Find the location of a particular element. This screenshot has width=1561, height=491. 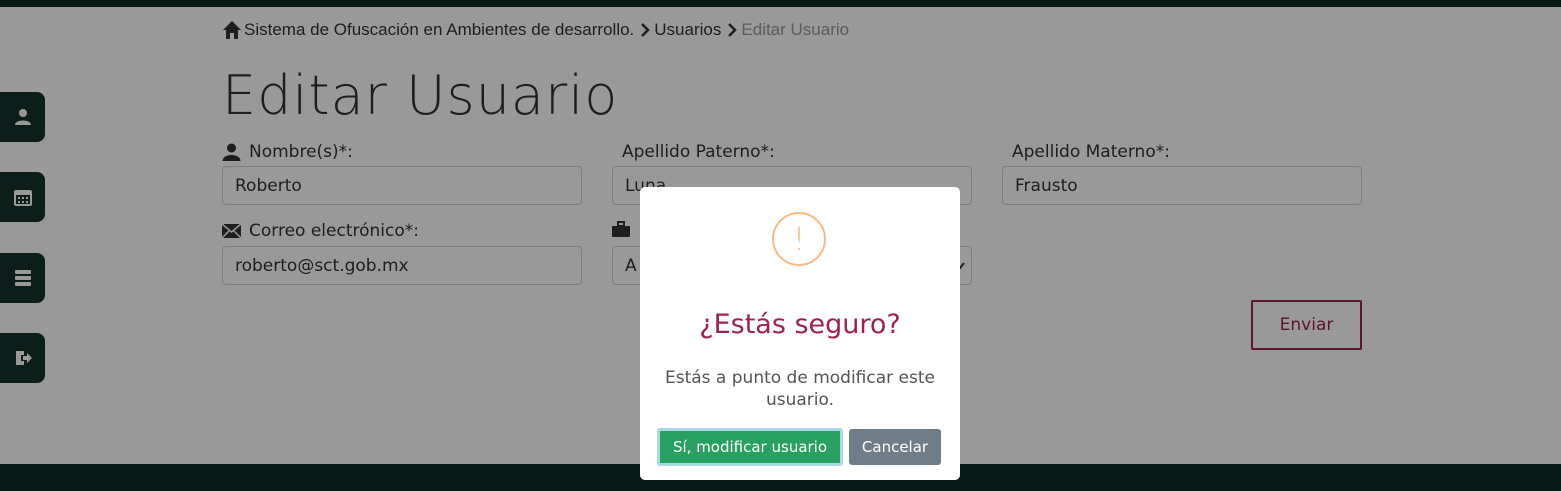

confirm-button: Sí, modificar usuario is located at coordinates (750, 447).